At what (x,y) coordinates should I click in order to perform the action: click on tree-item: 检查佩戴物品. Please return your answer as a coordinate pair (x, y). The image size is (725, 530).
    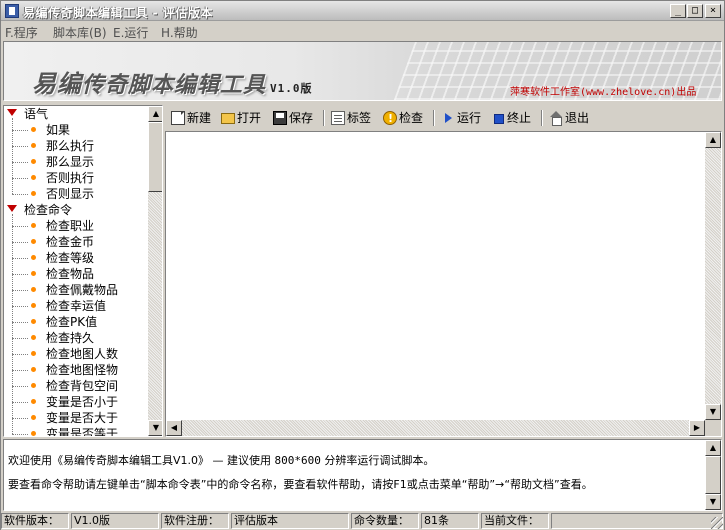
    Looking at the image, I should click on (76, 290).